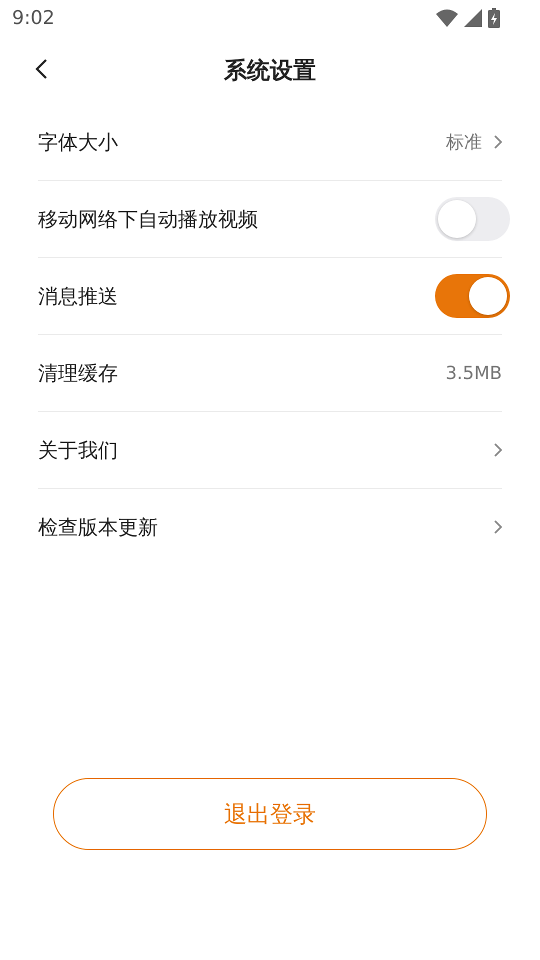  Describe the element at coordinates (473, 373) in the screenshot. I see `setting-value: 3.5MB` at that location.